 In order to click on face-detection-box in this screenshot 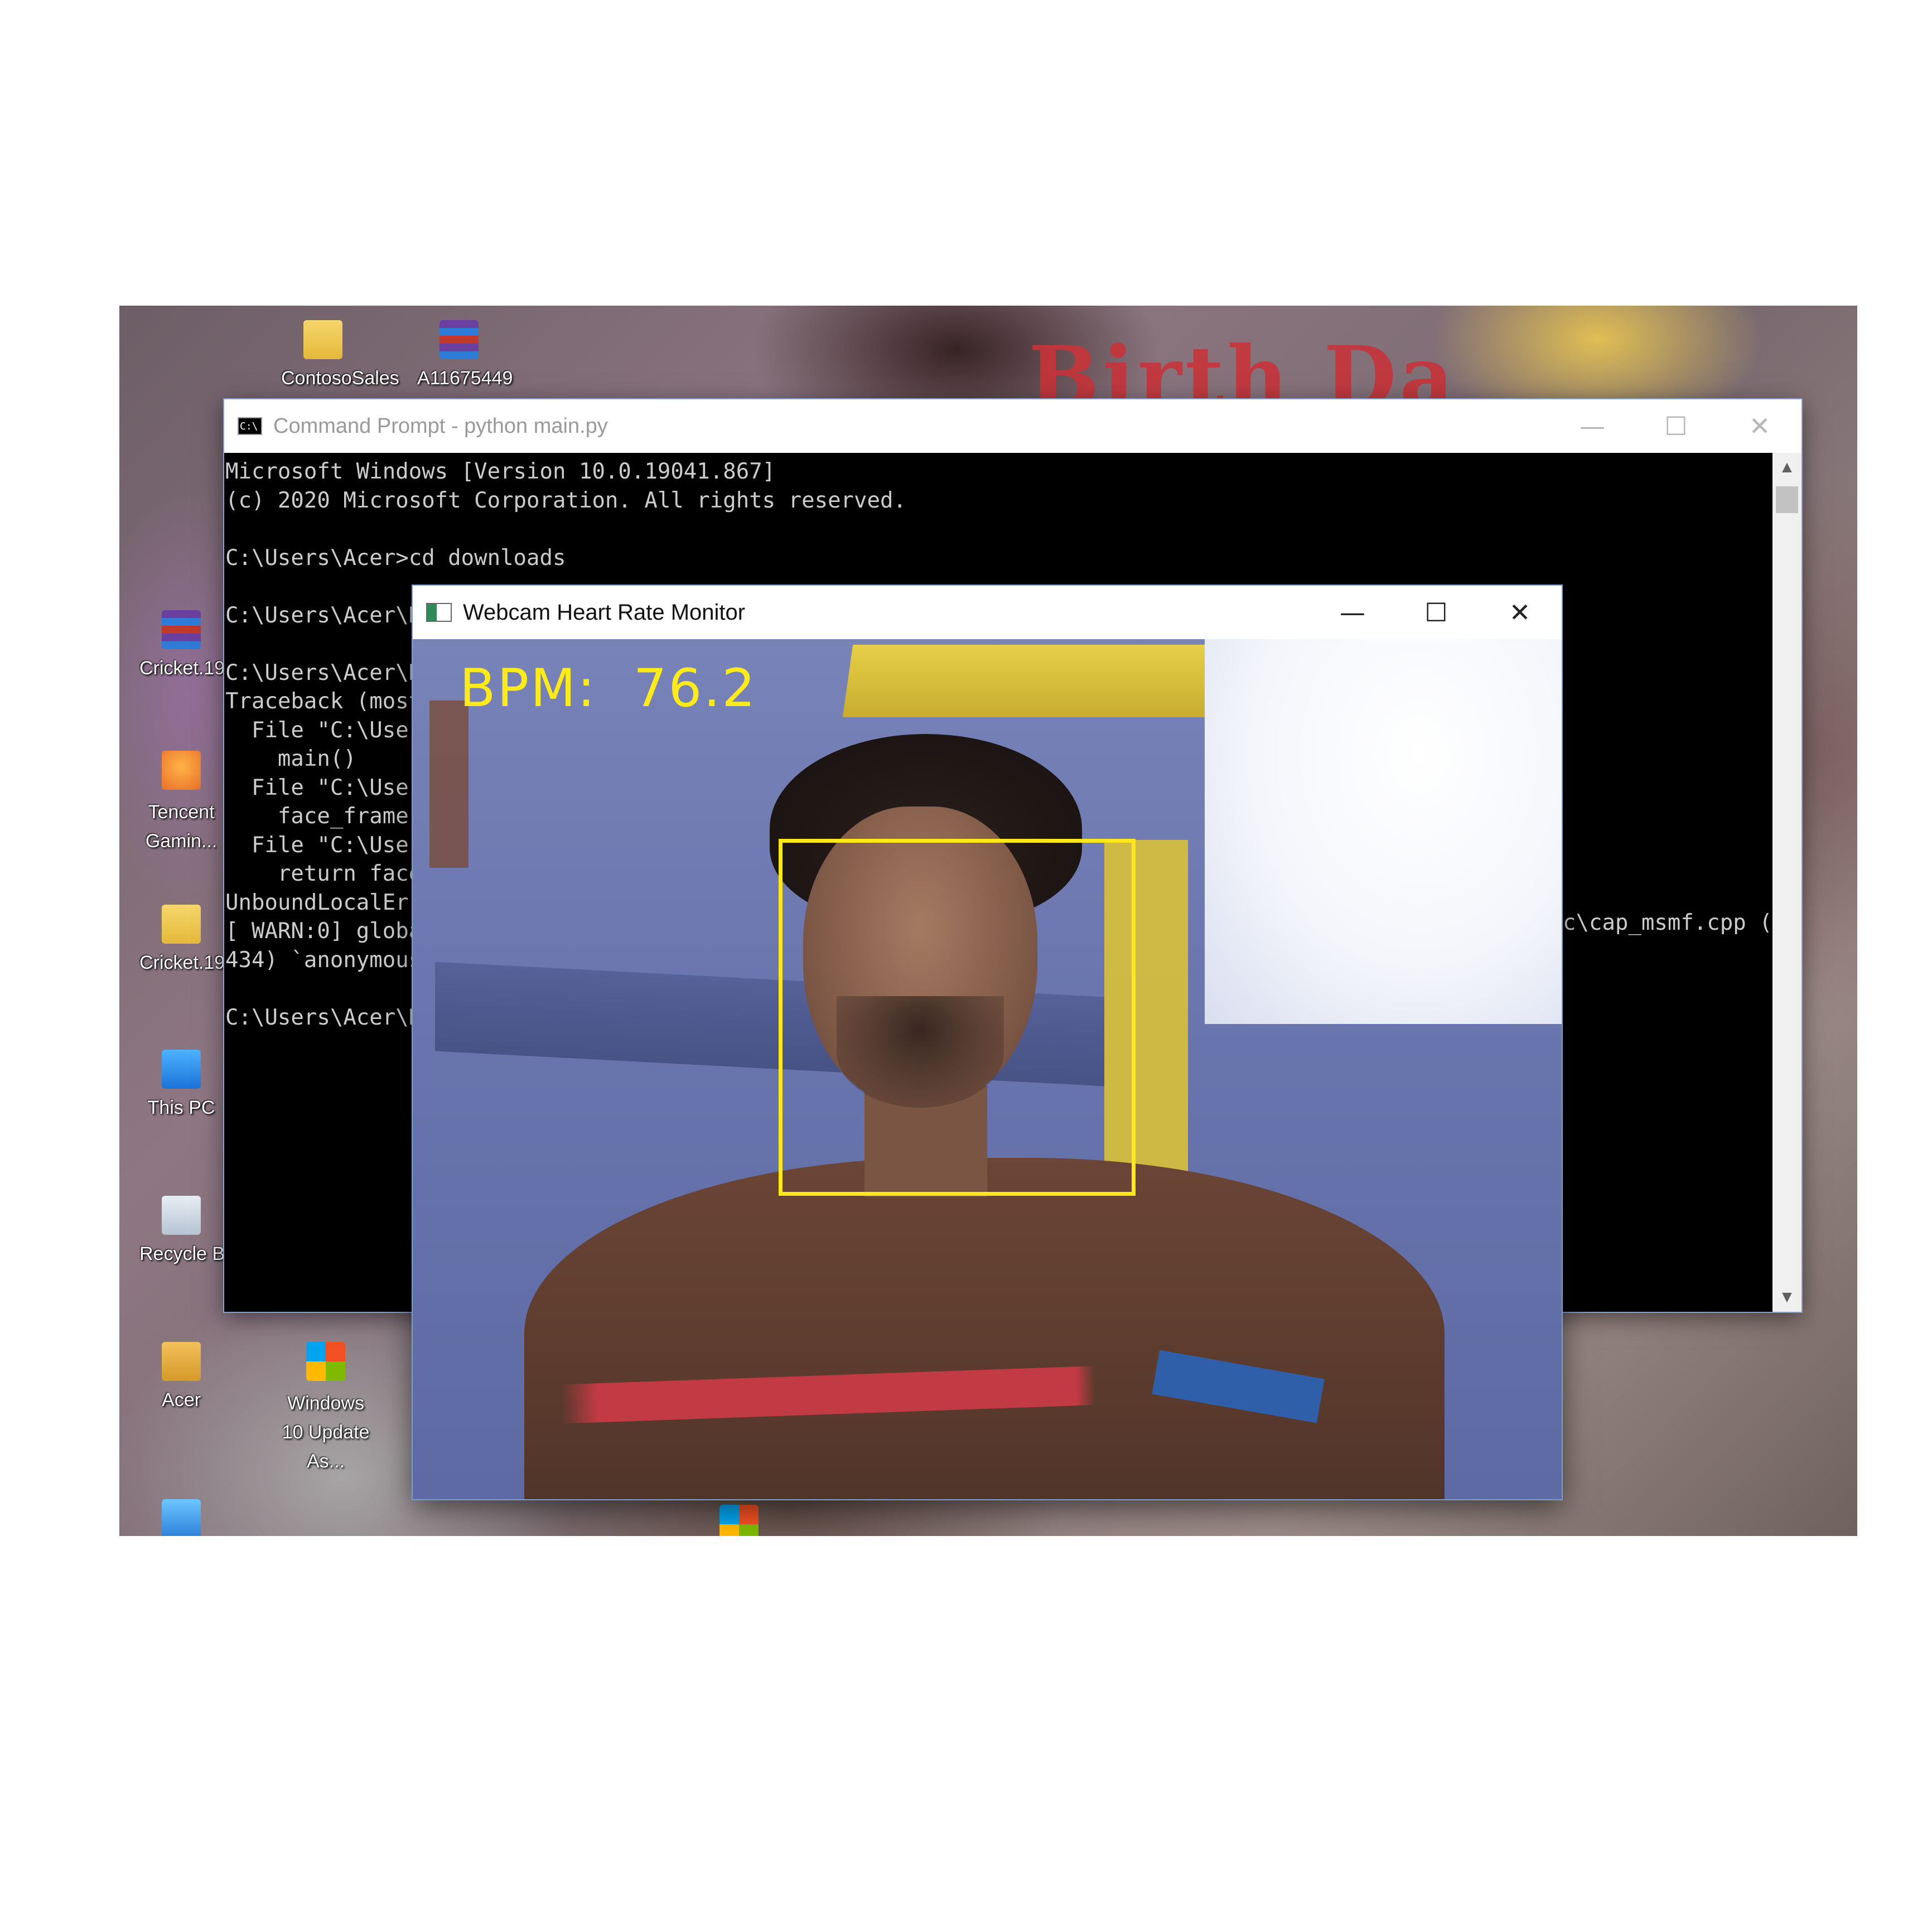, I will do `click(957, 1017)`.